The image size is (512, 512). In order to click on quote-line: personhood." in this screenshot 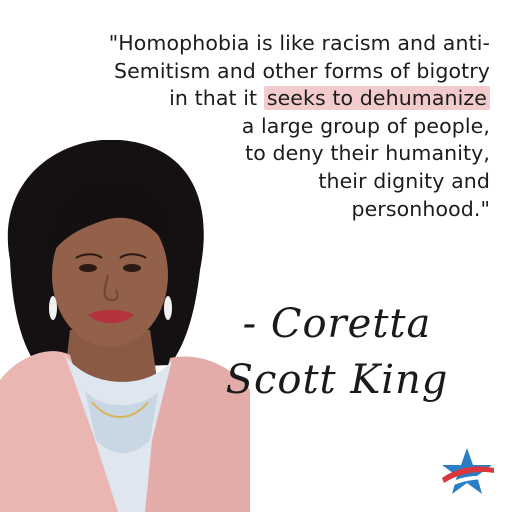, I will do `click(420, 208)`.